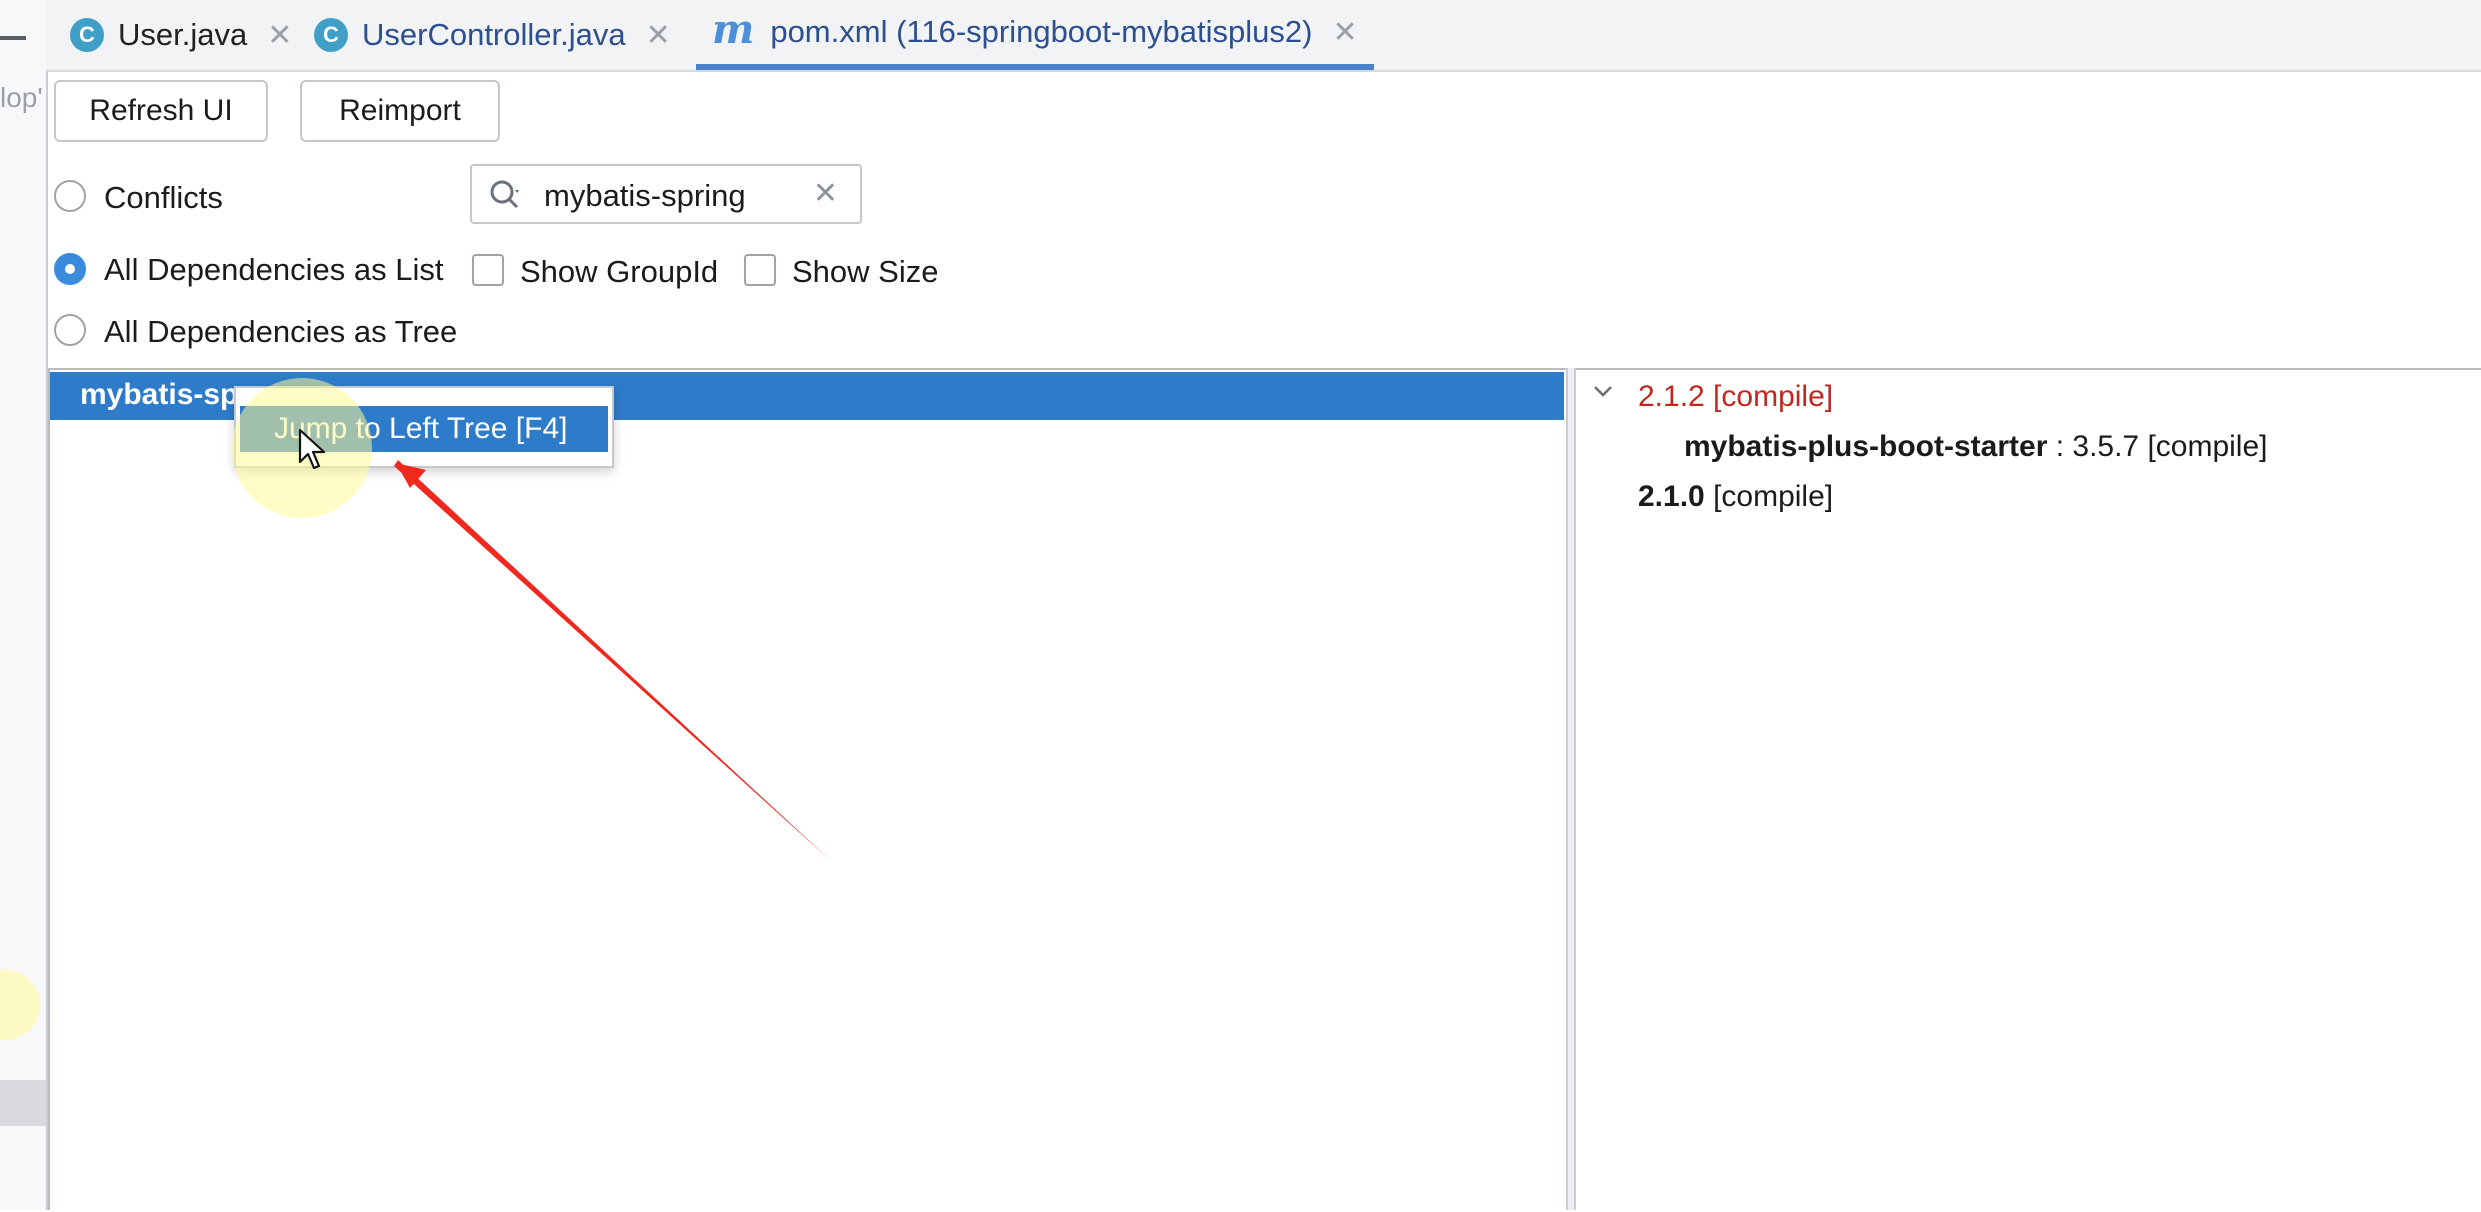 The height and width of the screenshot is (1212, 2481). Describe the element at coordinates (400, 111) in the screenshot. I see `reimport-button: Reimport` at that location.